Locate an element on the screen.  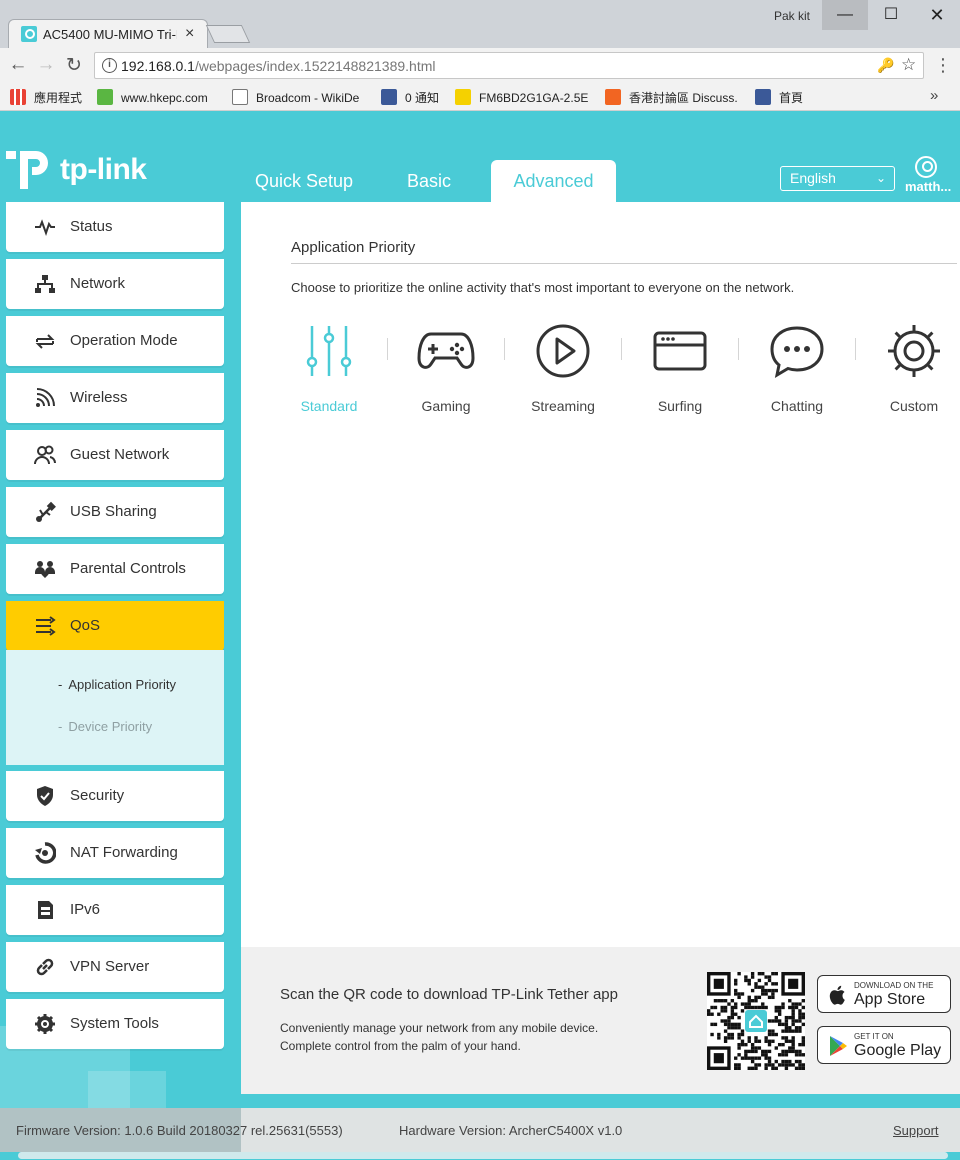
user-account-icon is located at coordinates (926, 167).